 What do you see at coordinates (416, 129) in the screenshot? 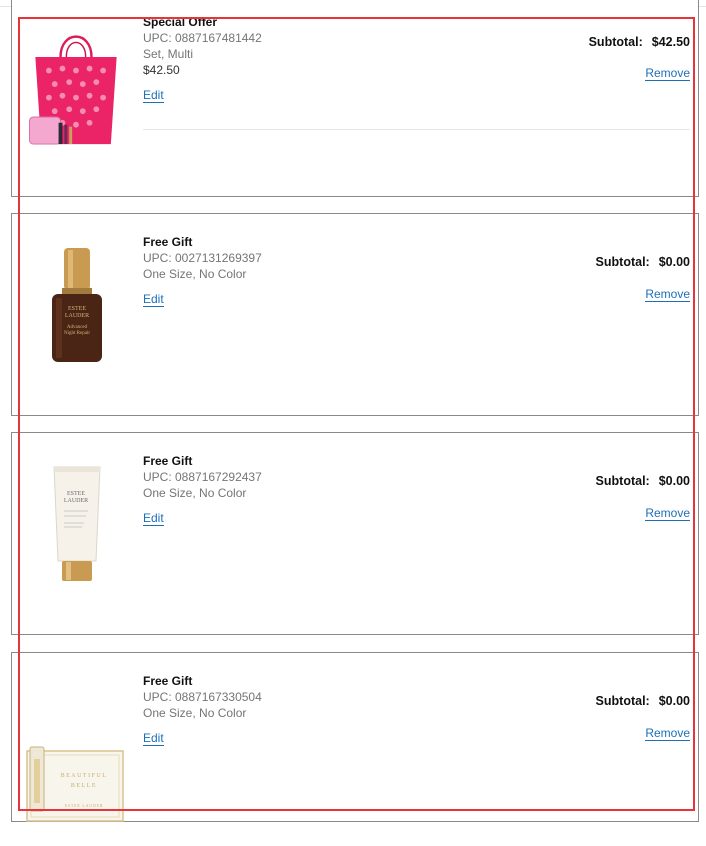
I see `item-divider` at bounding box center [416, 129].